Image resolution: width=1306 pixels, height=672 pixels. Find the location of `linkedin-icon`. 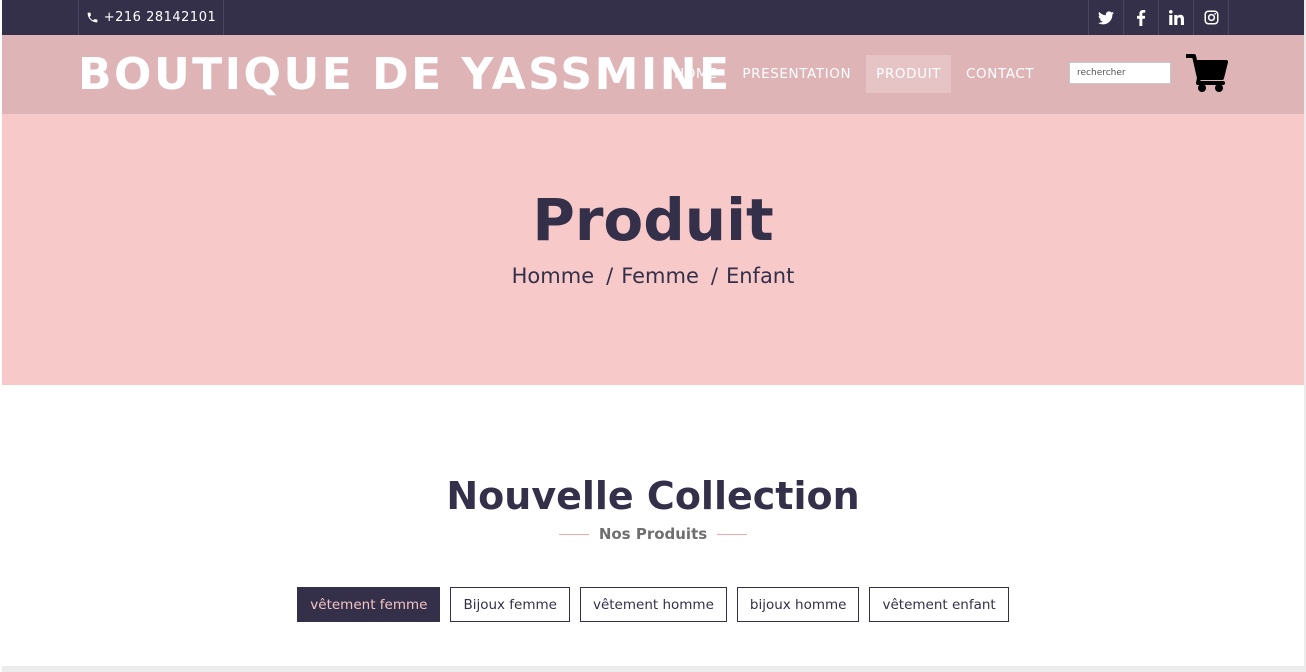

linkedin-icon is located at coordinates (1176, 17).